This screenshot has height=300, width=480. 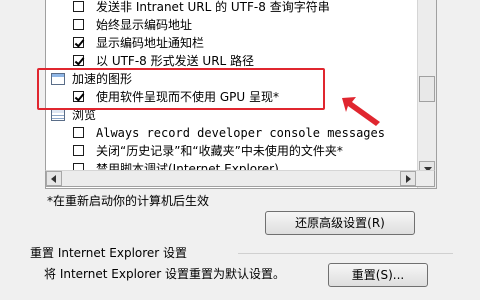 What do you see at coordinates (78, 24) in the screenshot?
I see `checkbox-always-show-encoded` at bounding box center [78, 24].